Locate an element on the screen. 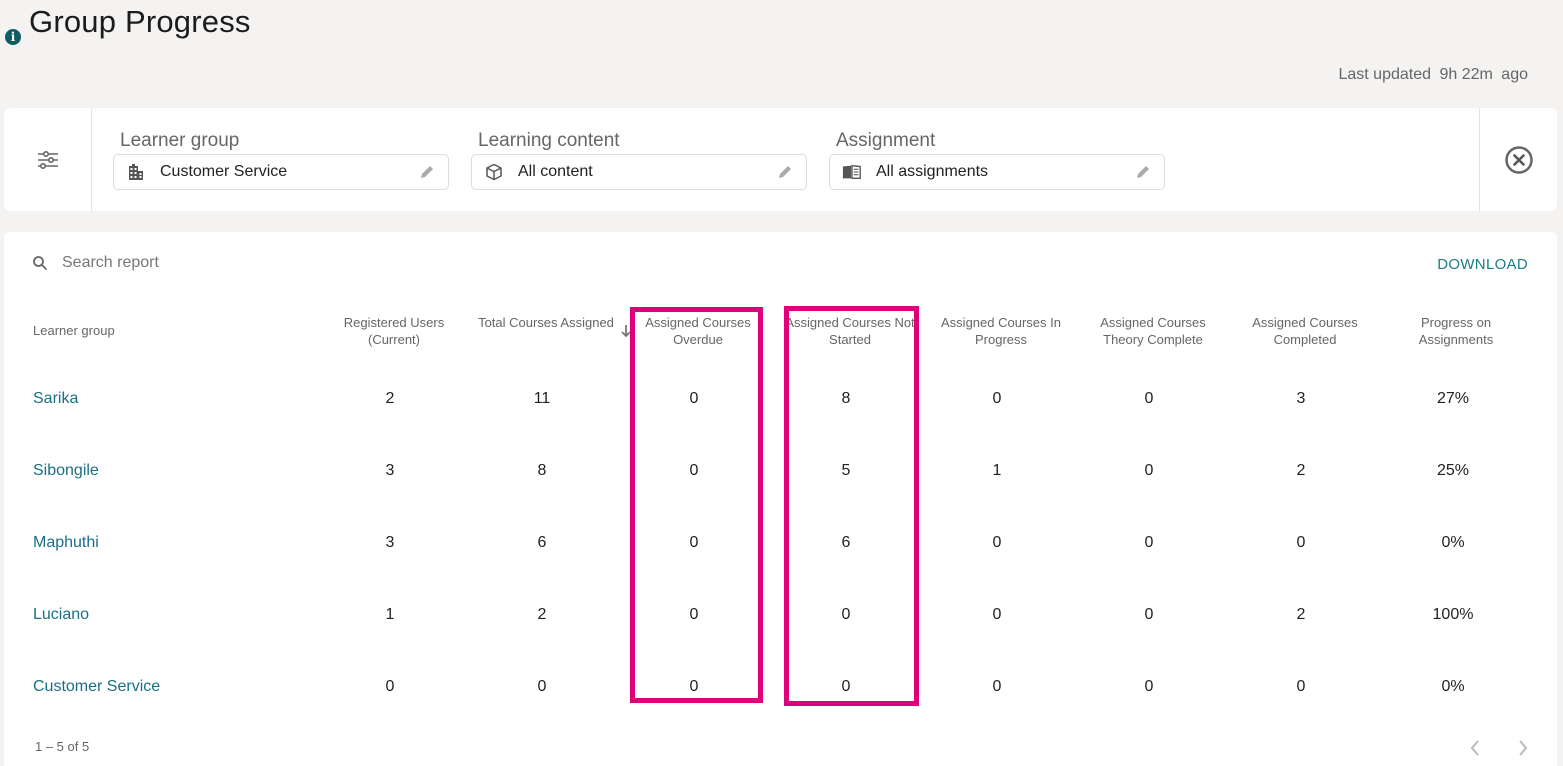  learning-content-value: All content is located at coordinates (555, 171).